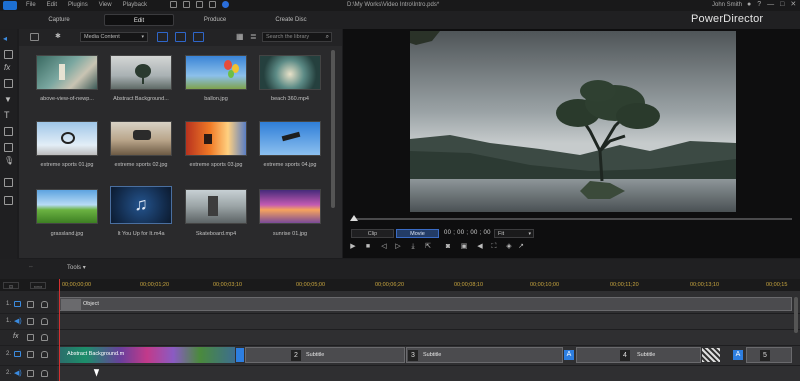 The image size is (800, 381). Describe the element at coordinates (727, 5) in the screenshot. I see `user-name: John Smith` at that location.